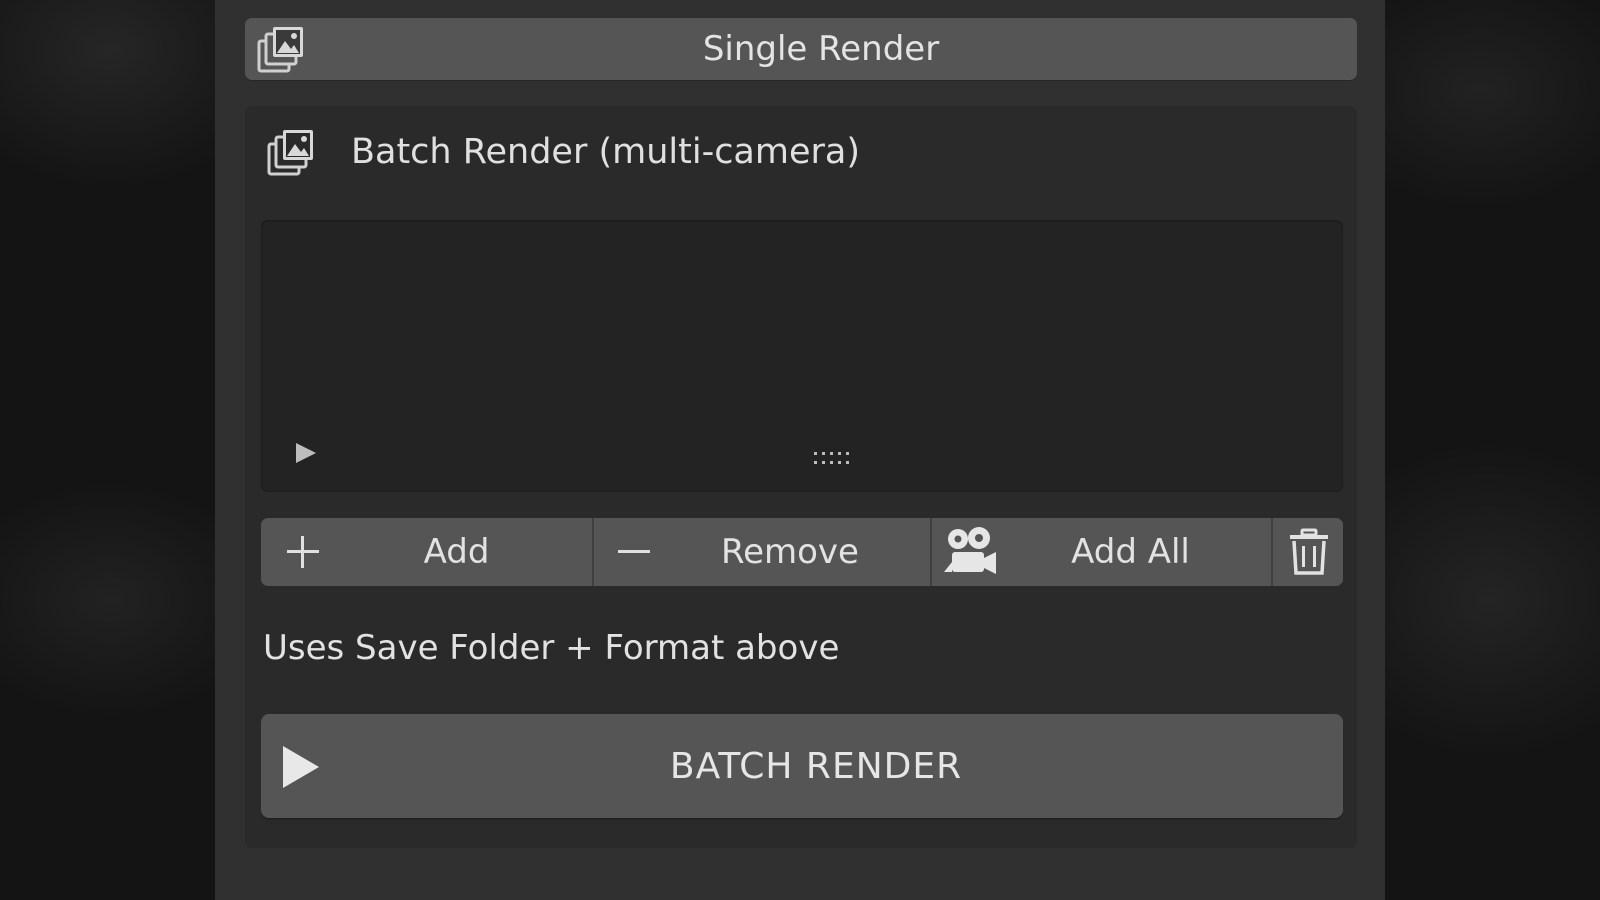 Image resolution: width=1600 pixels, height=900 pixels. I want to click on remove-camera-label: Remove, so click(790, 552).